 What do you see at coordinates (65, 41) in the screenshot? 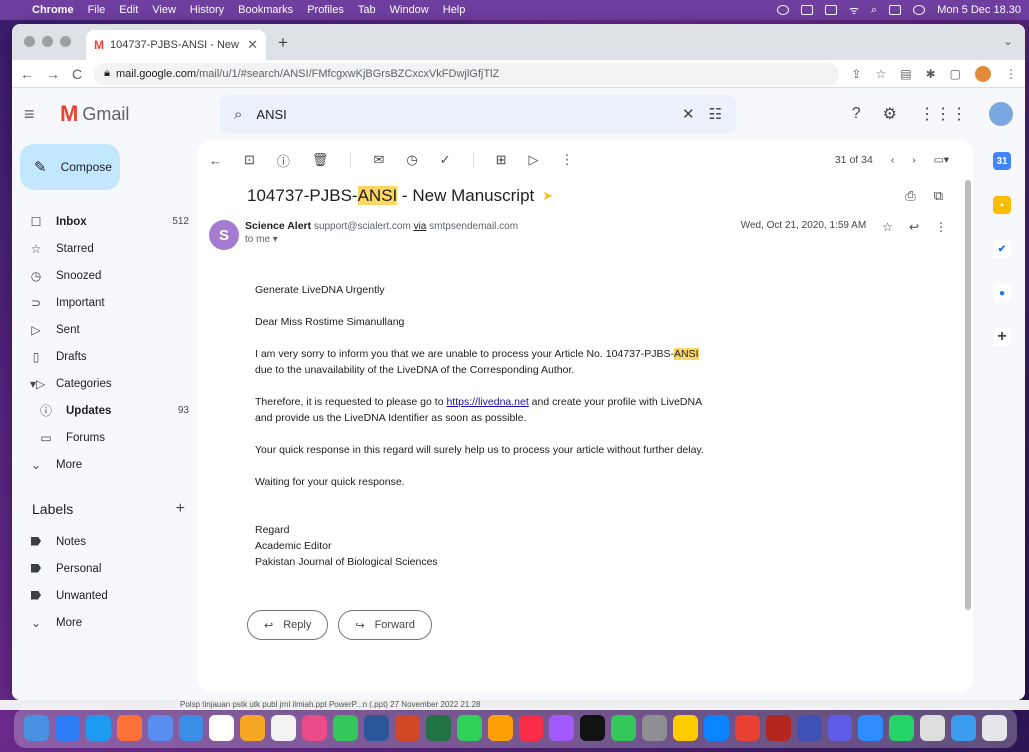
I see `maximize-window-button` at bounding box center [65, 41].